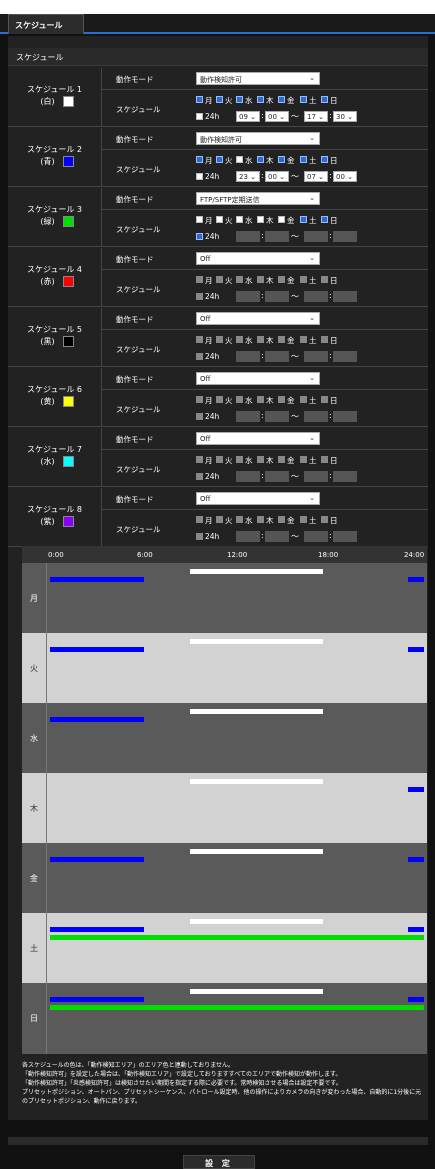 This screenshot has width=435, height=1169. I want to click on tab-schedule: スケジュール, so click(46, 24).